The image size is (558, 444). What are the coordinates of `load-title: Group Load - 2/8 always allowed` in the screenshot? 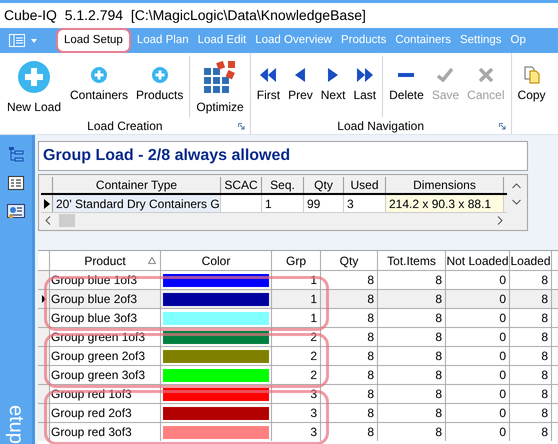 It's located at (166, 156).